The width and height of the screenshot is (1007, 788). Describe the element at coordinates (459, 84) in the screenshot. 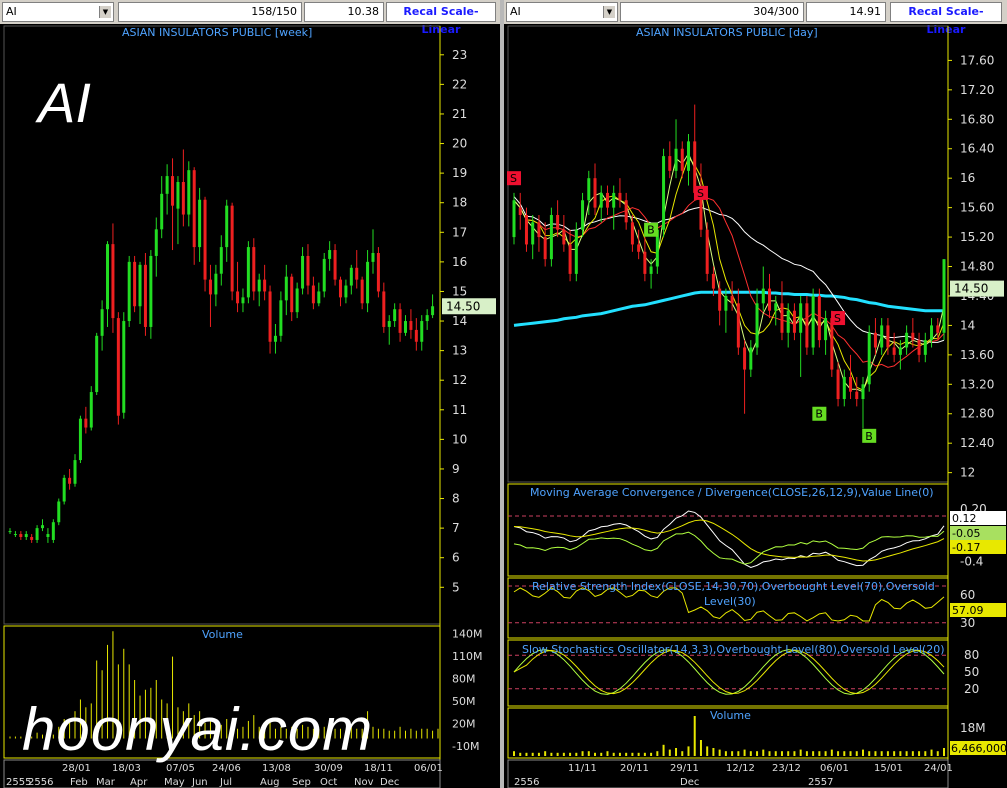

I see `y-tick-label: 22` at that location.